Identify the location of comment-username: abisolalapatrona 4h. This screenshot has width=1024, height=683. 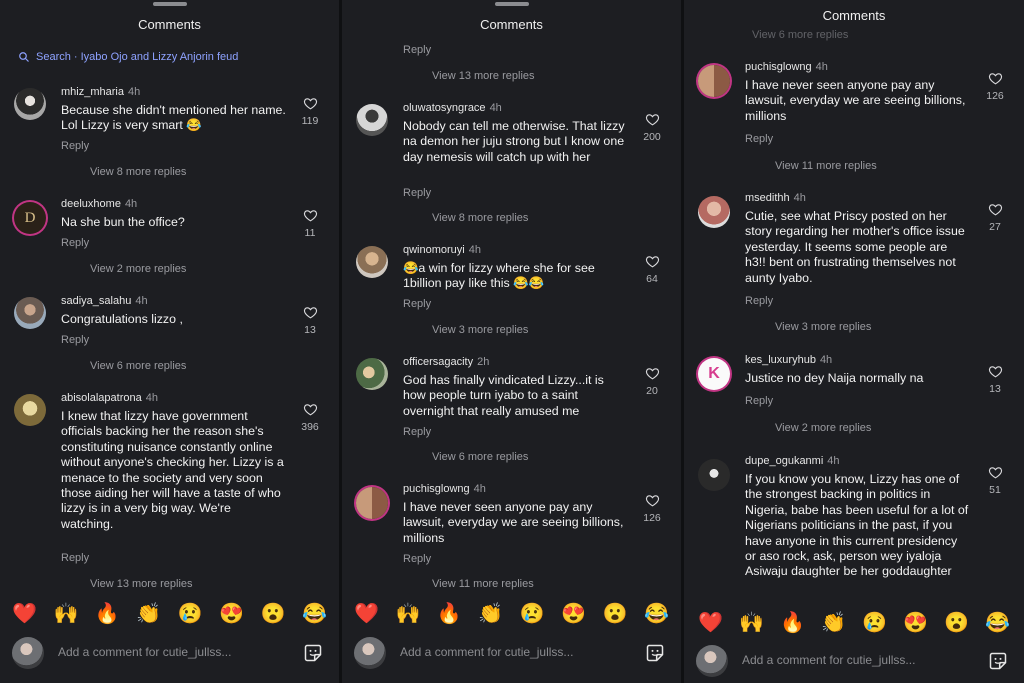
(109, 398).